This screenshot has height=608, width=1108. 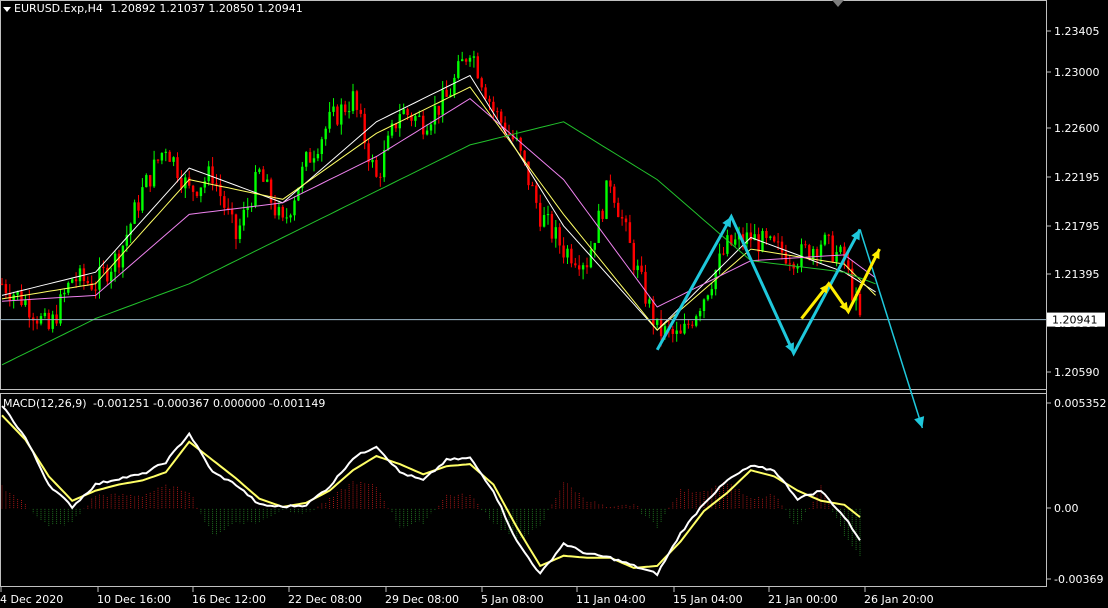 I want to click on time-tick-label: 10 Dec 16:00, so click(x=134, y=599).